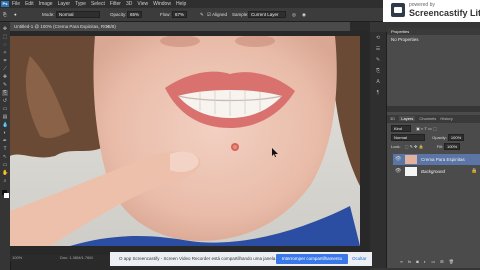  I want to click on adjustment-layer-icon: ◐, so click(425, 261).